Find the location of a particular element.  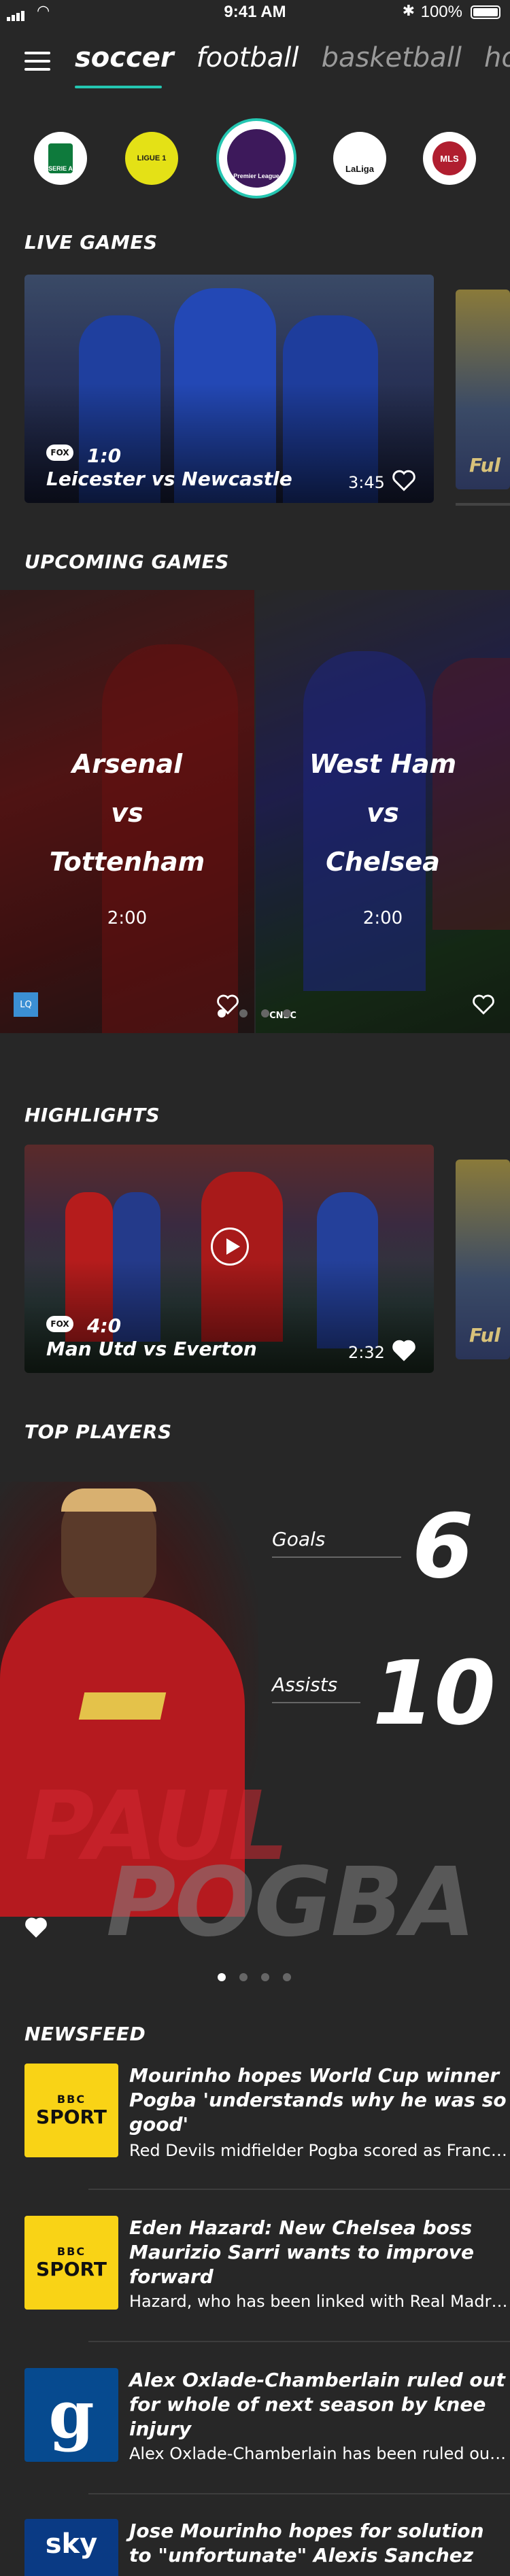

ligue-1-logo-icon: LIGUE 1 is located at coordinates (152, 158).